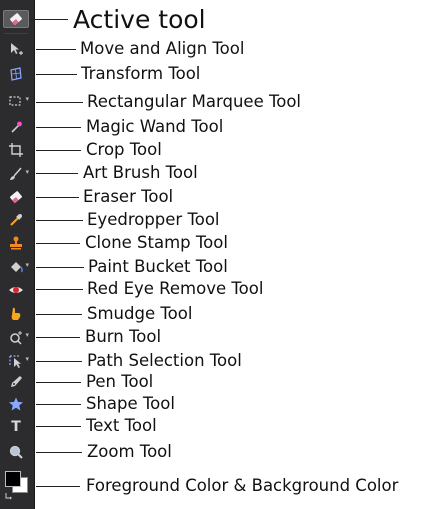  Describe the element at coordinates (141, 73) in the screenshot. I see `label-transform-tool: Transform Tool` at that location.